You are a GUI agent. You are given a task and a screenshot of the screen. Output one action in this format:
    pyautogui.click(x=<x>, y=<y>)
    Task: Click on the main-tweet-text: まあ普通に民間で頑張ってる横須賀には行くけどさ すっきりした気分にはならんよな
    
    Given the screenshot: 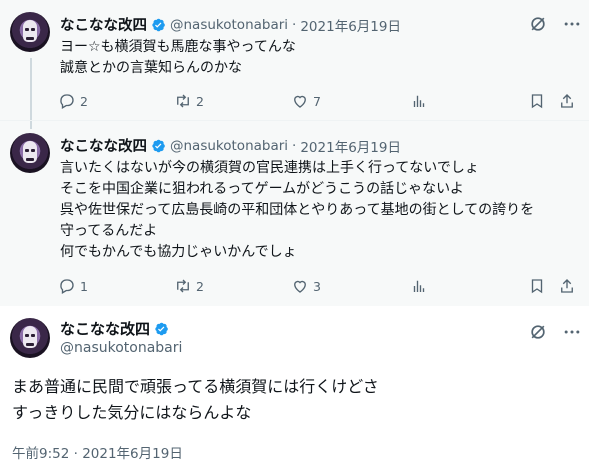 What is the action you would take?
    pyautogui.click(x=195, y=399)
    